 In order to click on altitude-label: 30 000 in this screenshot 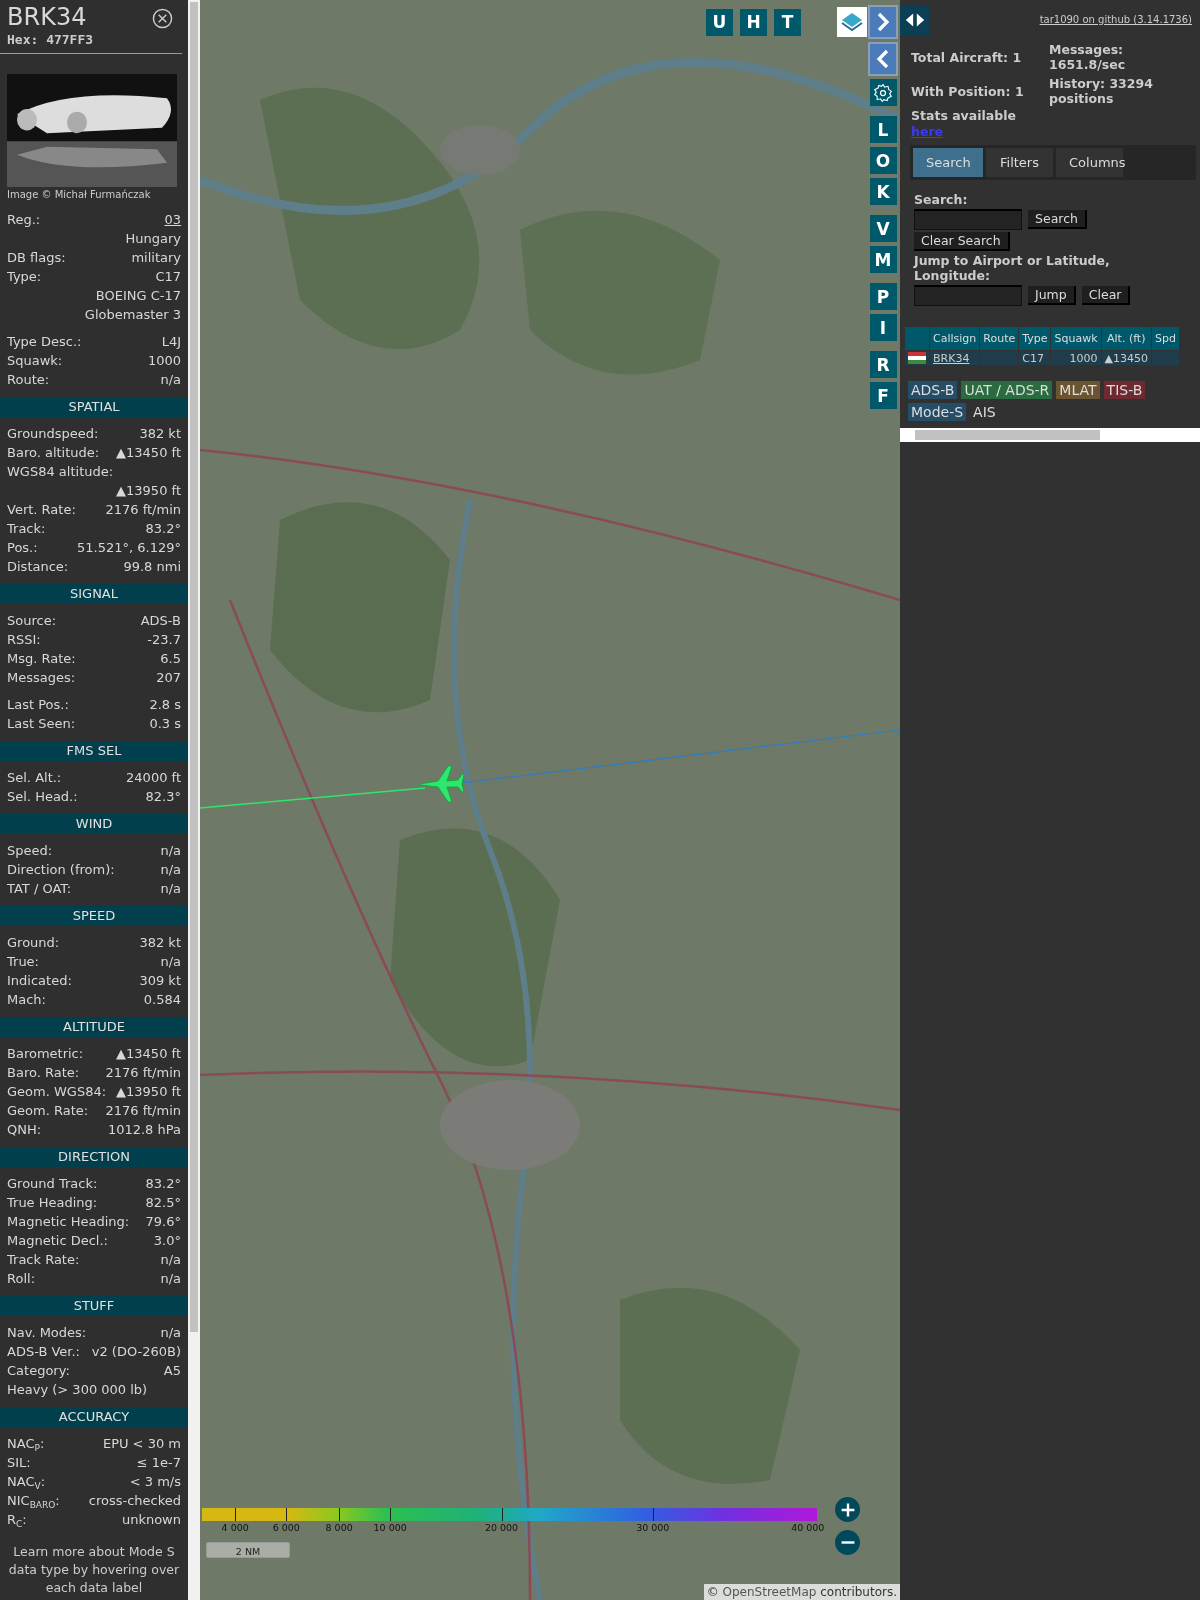, I will do `click(653, 1527)`.